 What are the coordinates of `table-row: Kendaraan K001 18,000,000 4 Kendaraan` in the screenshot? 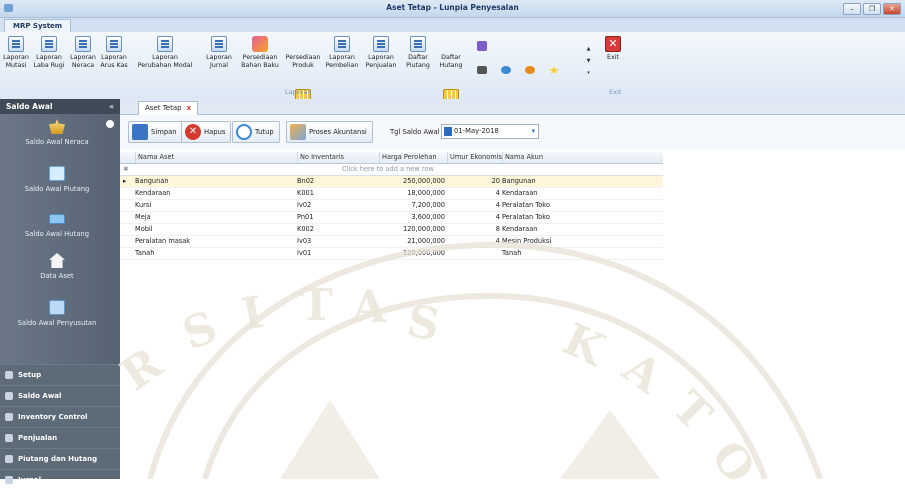 It's located at (391, 194).